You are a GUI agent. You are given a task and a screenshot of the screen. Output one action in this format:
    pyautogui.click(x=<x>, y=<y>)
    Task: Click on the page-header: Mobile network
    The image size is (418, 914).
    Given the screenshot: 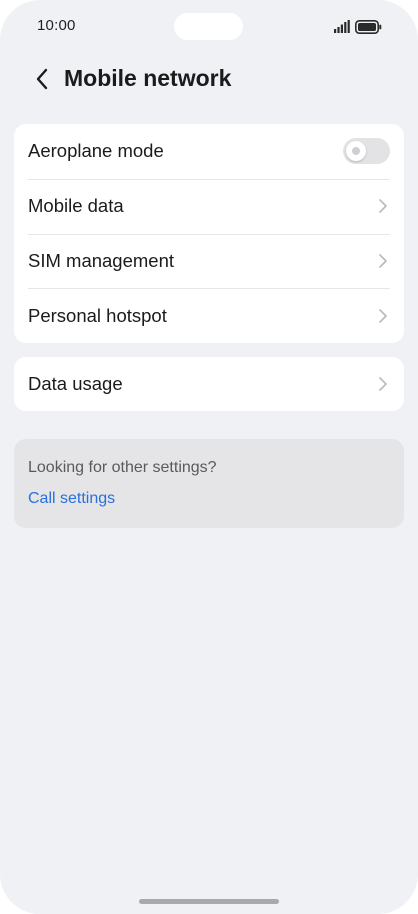 What is the action you would take?
    pyautogui.click(x=209, y=79)
    